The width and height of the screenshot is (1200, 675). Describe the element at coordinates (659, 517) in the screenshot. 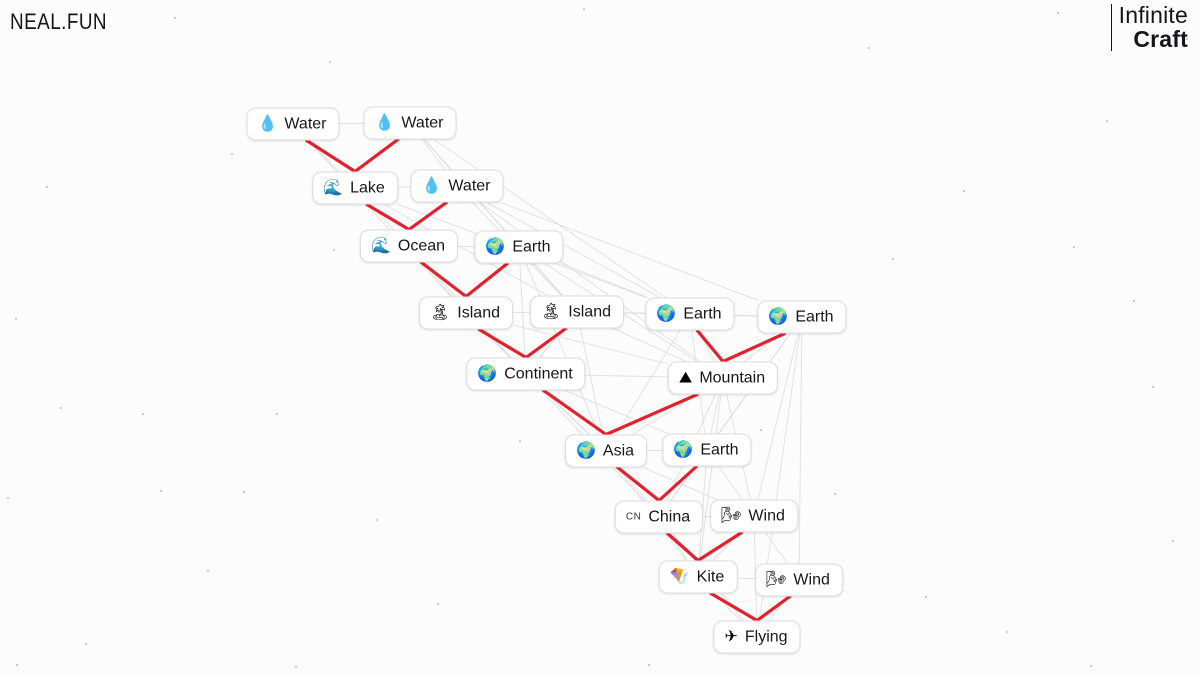

I see `element-node-china: CN China` at that location.